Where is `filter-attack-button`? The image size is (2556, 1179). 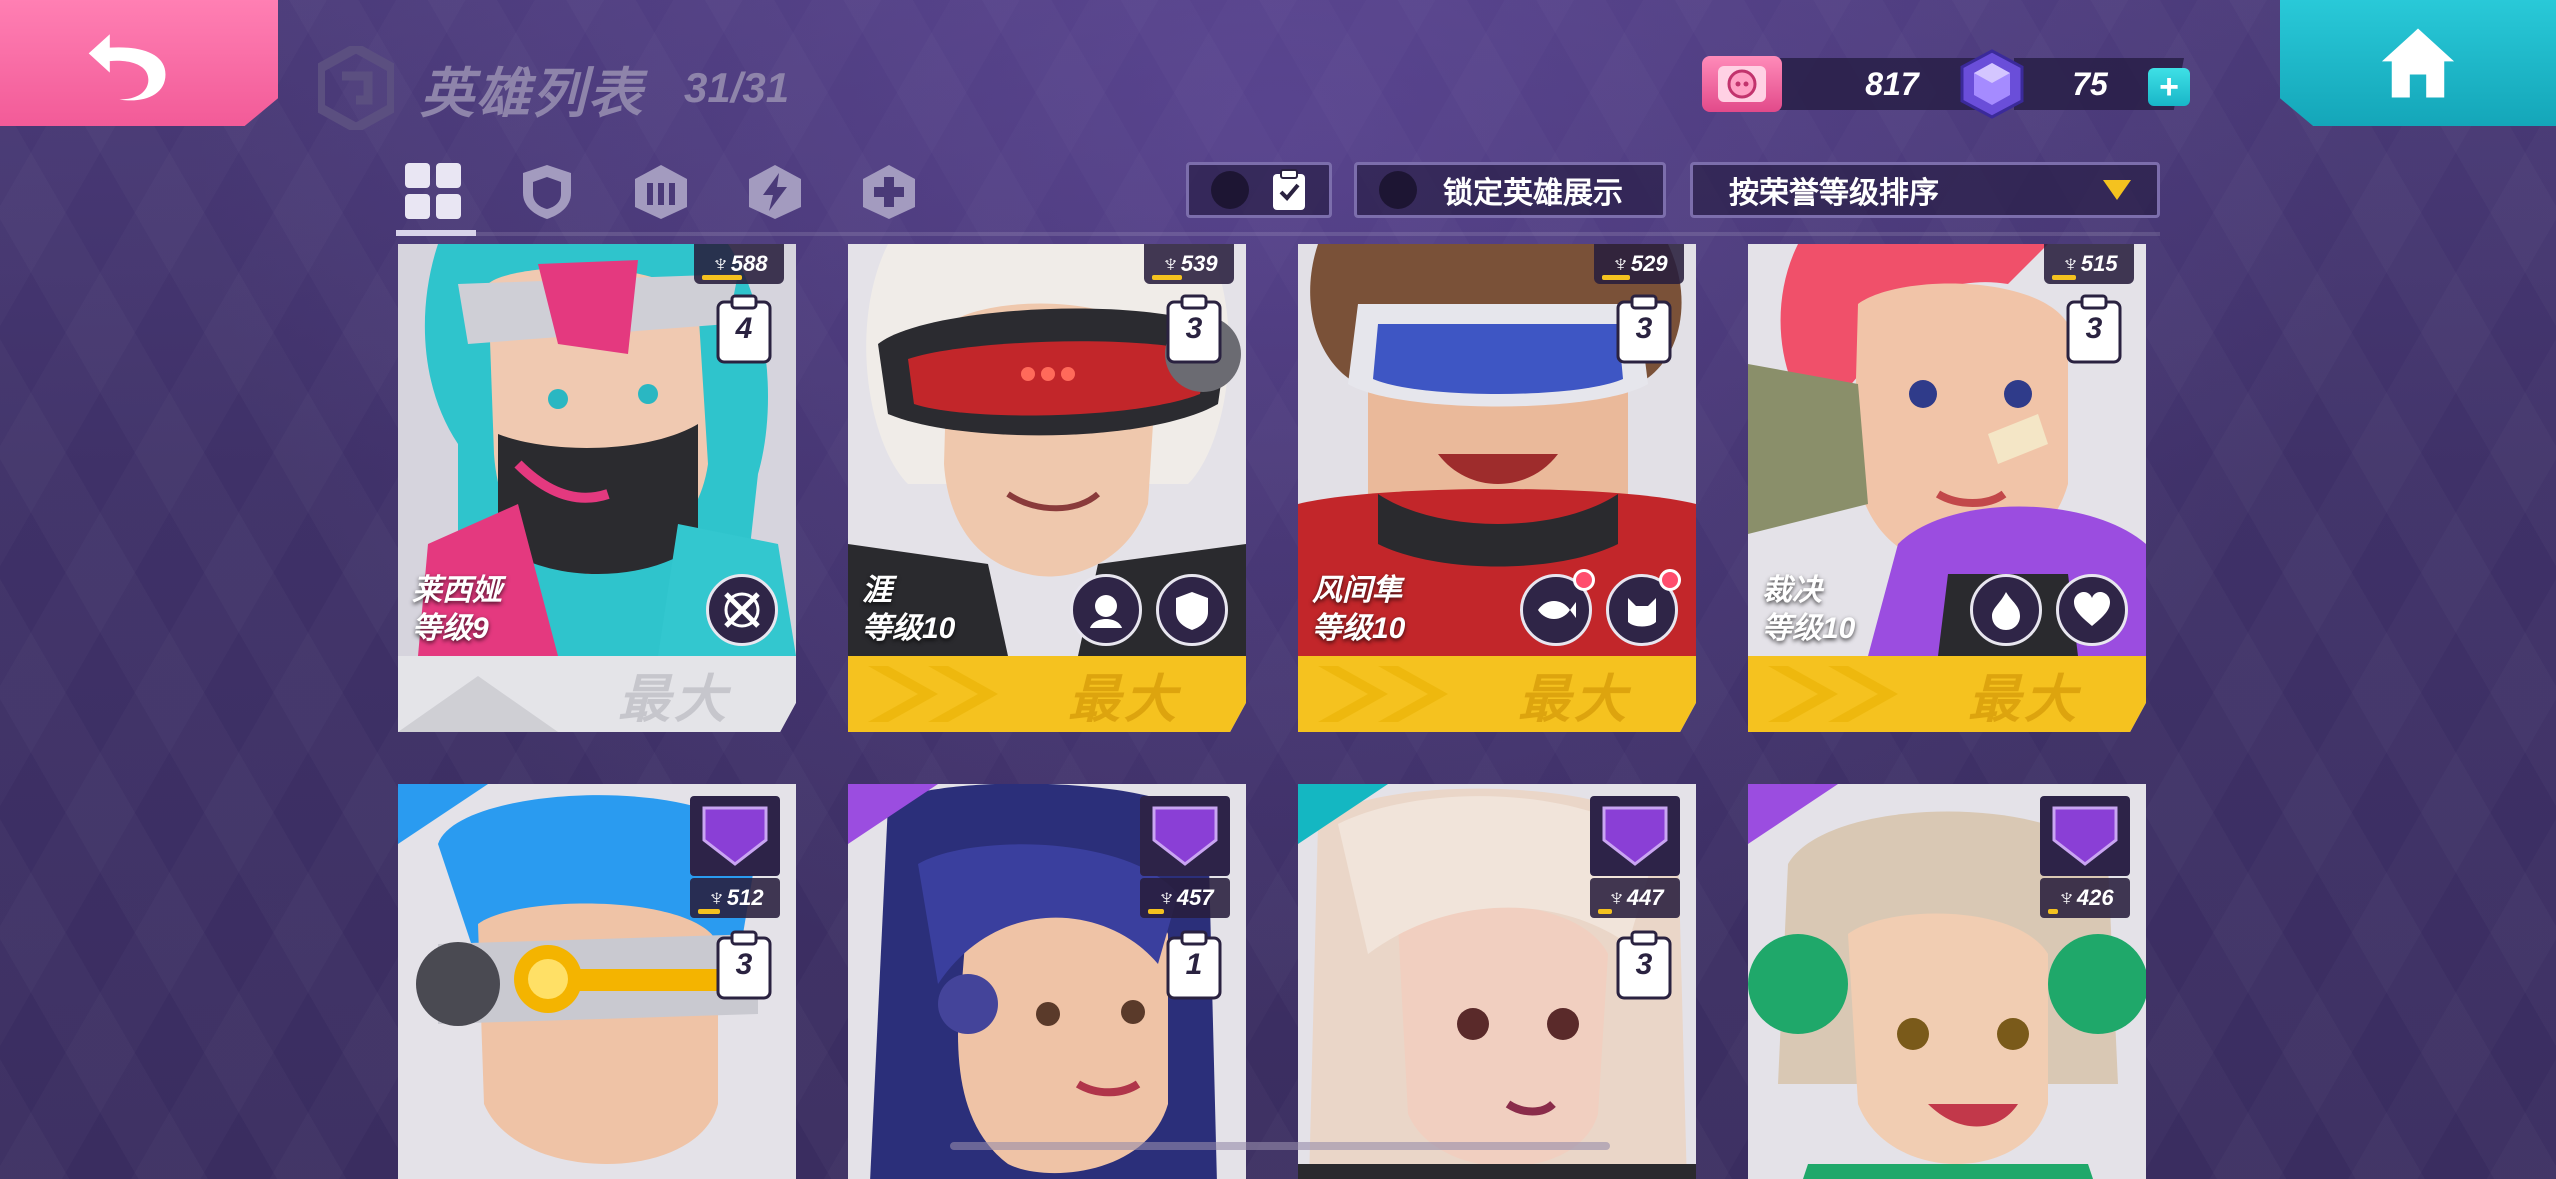
filter-attack-button is located at coordinates (775, 191).